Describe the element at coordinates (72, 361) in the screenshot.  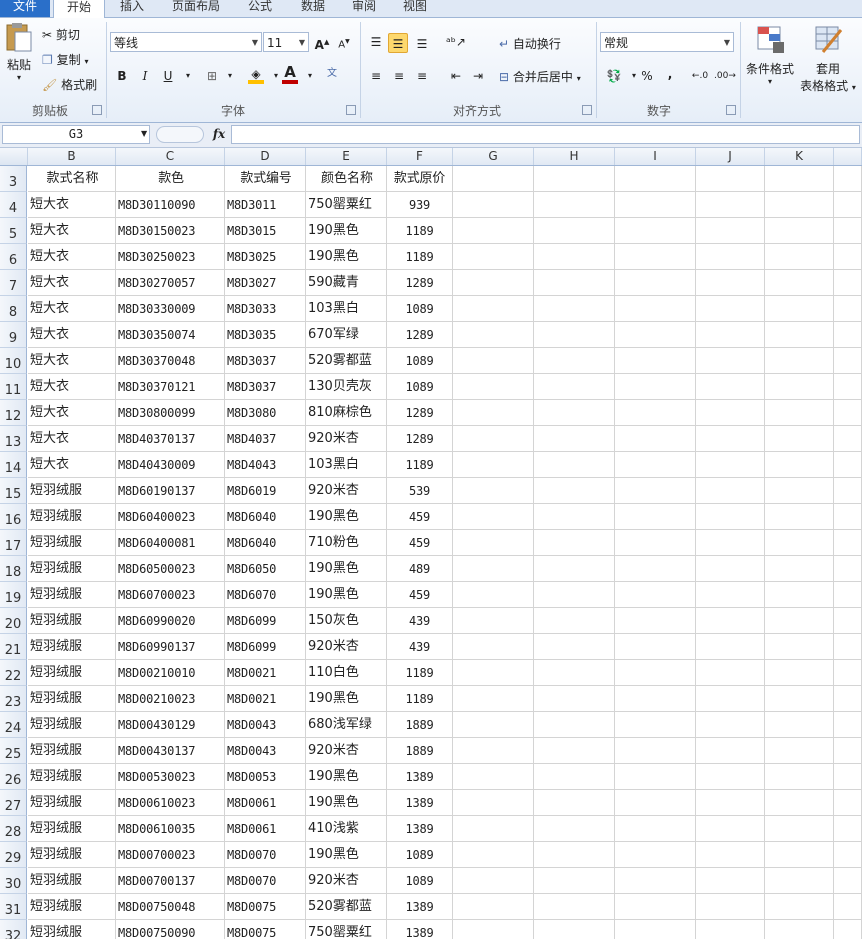
I see `table-cell: 短大衣` at that location.